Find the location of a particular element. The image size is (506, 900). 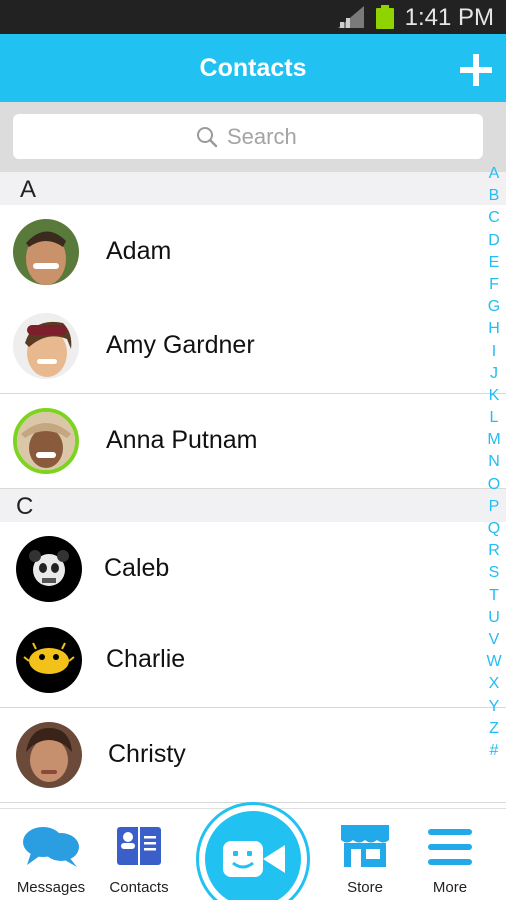

contact-name: Christy is located at coordinates (147, 754).